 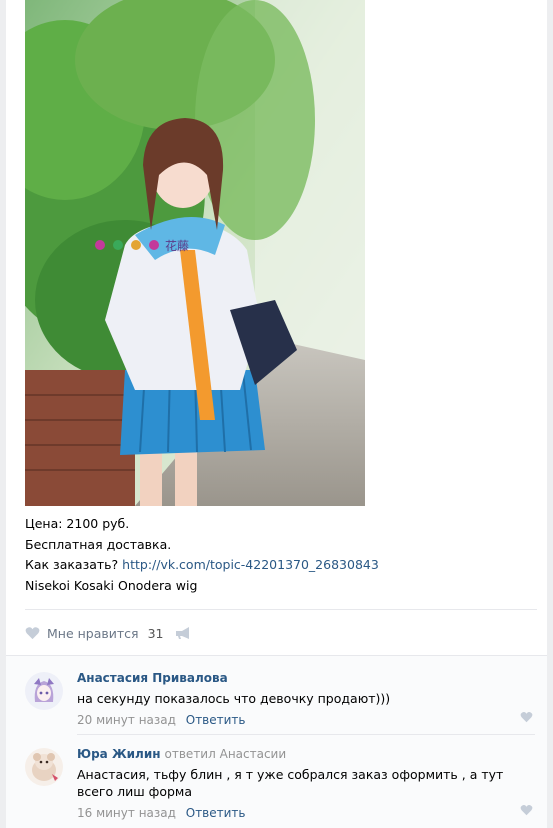 I want to click on post-product: Nisekoi Kosaki Onodera wig, so click(x=111, y=585).